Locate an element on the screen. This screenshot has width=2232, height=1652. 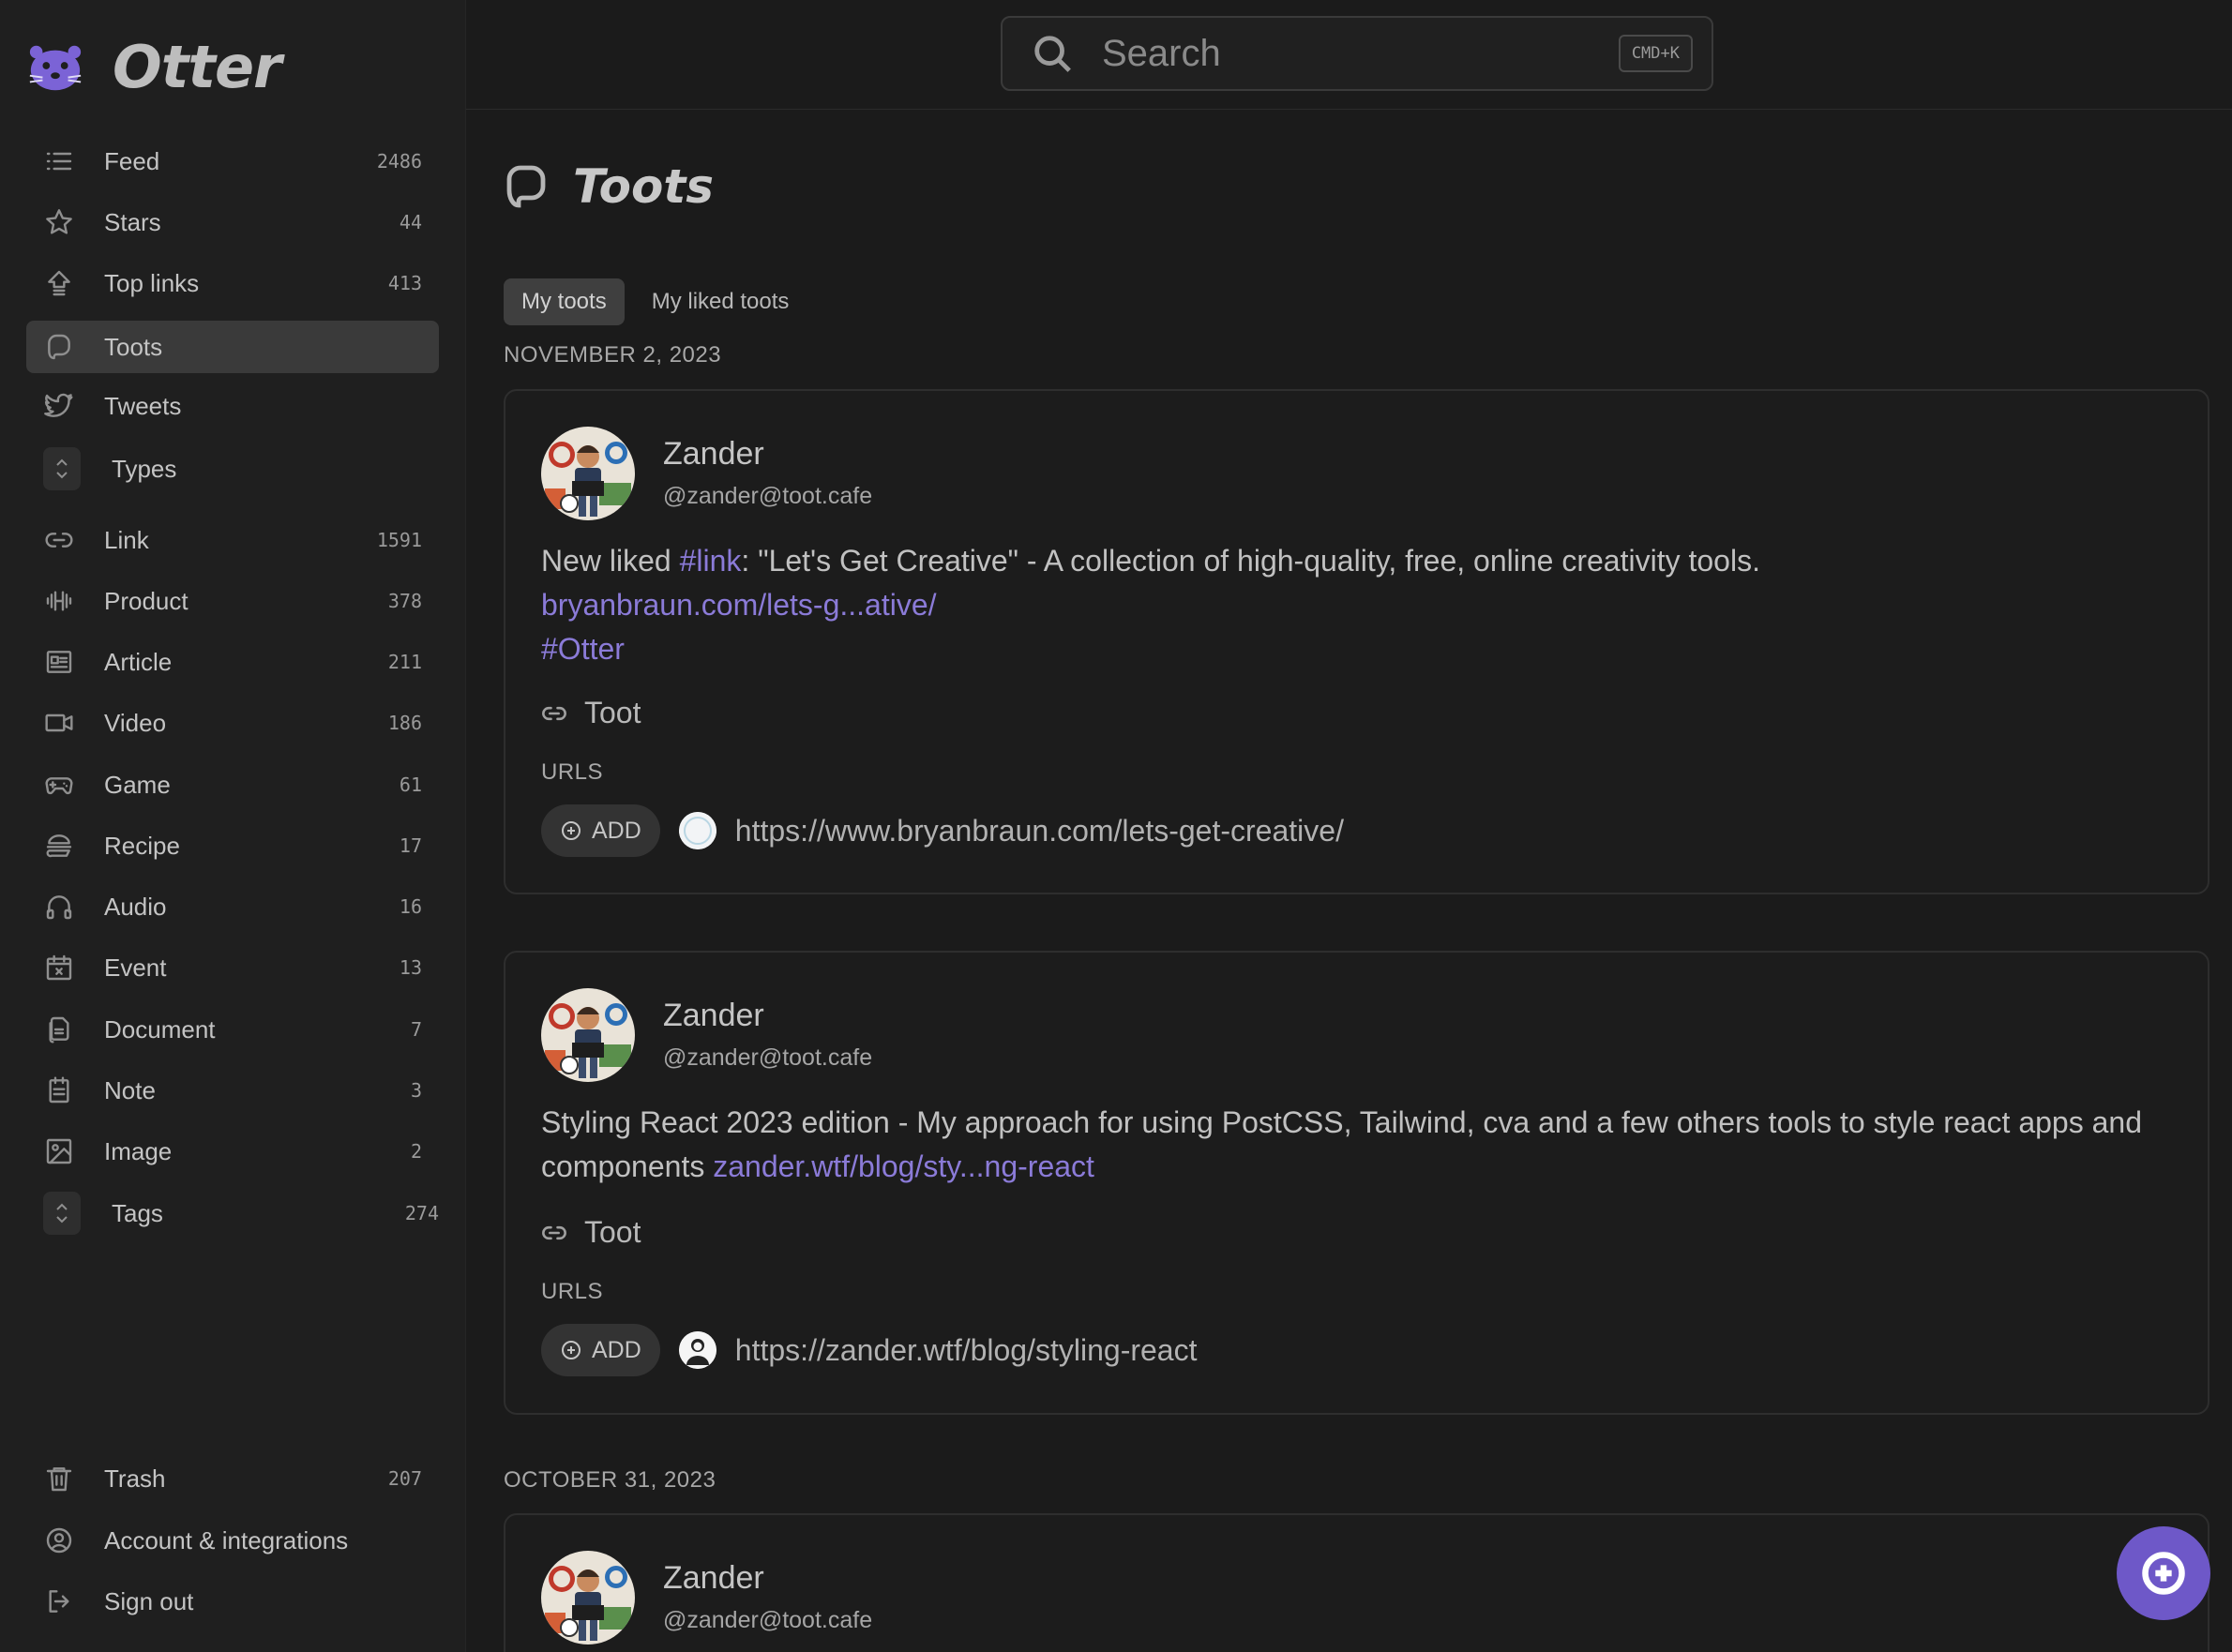
sidebar-item-label: Image is located at coordinates (138, 1150).